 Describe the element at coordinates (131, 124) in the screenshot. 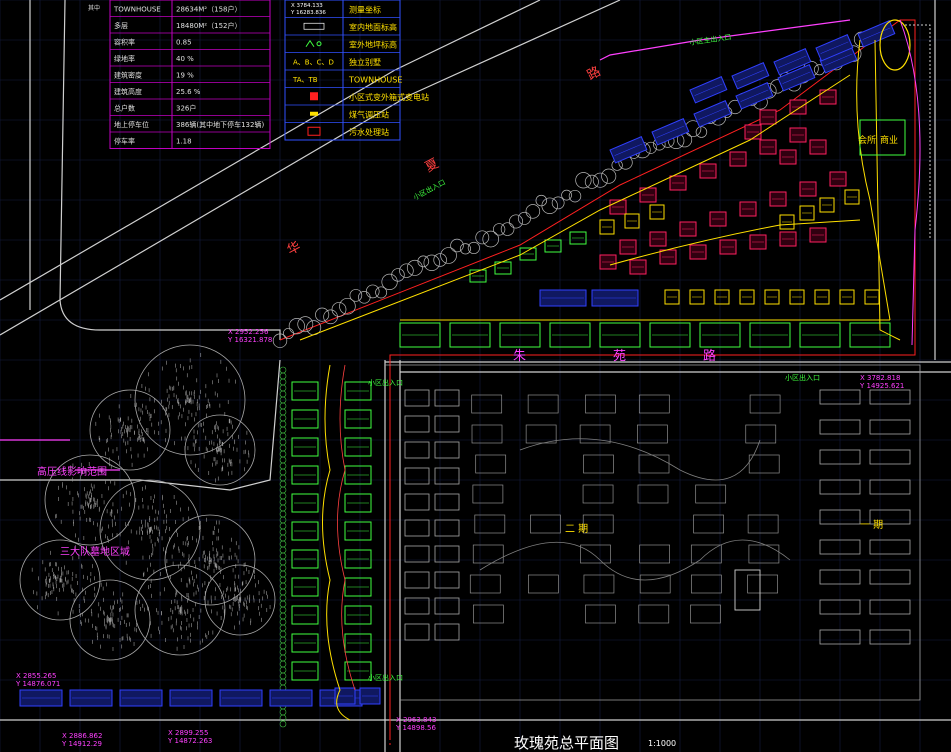

I see `stats-label: 地上停车位` at that location.